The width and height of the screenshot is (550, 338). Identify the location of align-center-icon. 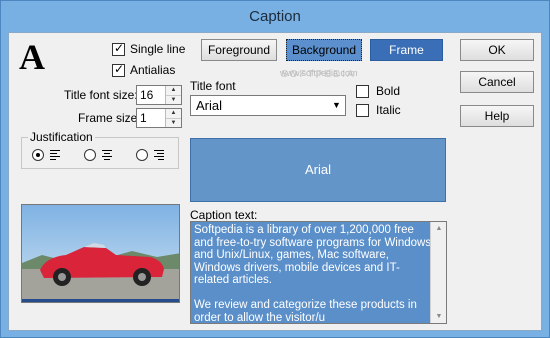
(107, 155).